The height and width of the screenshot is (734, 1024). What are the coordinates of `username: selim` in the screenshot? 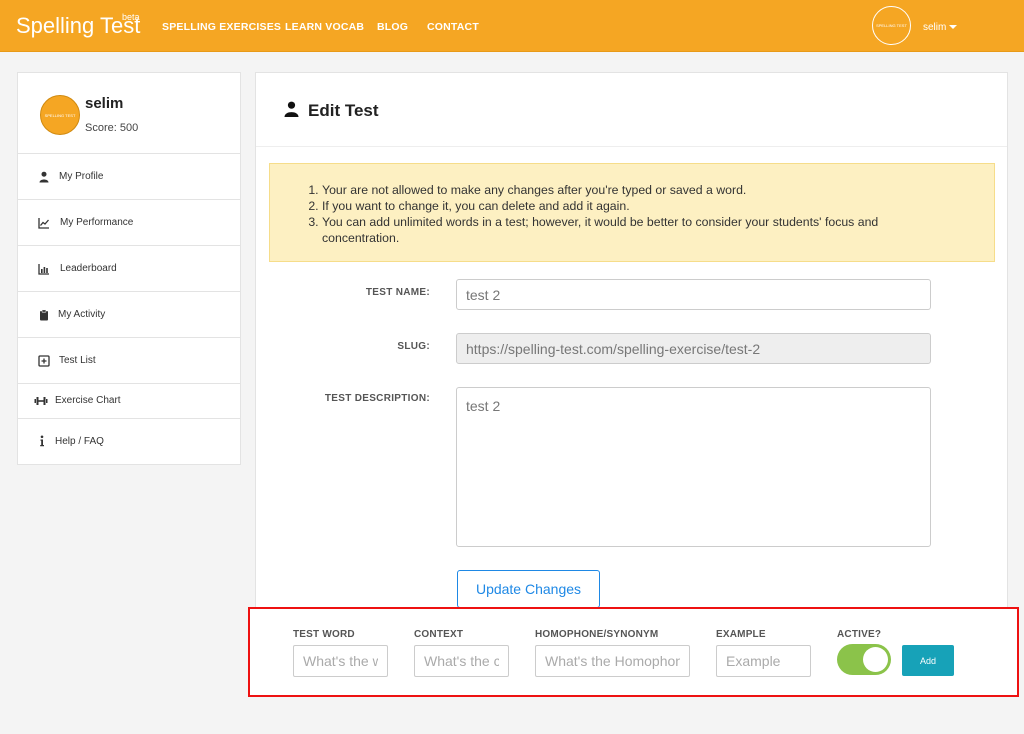 It's located at (935, 27).